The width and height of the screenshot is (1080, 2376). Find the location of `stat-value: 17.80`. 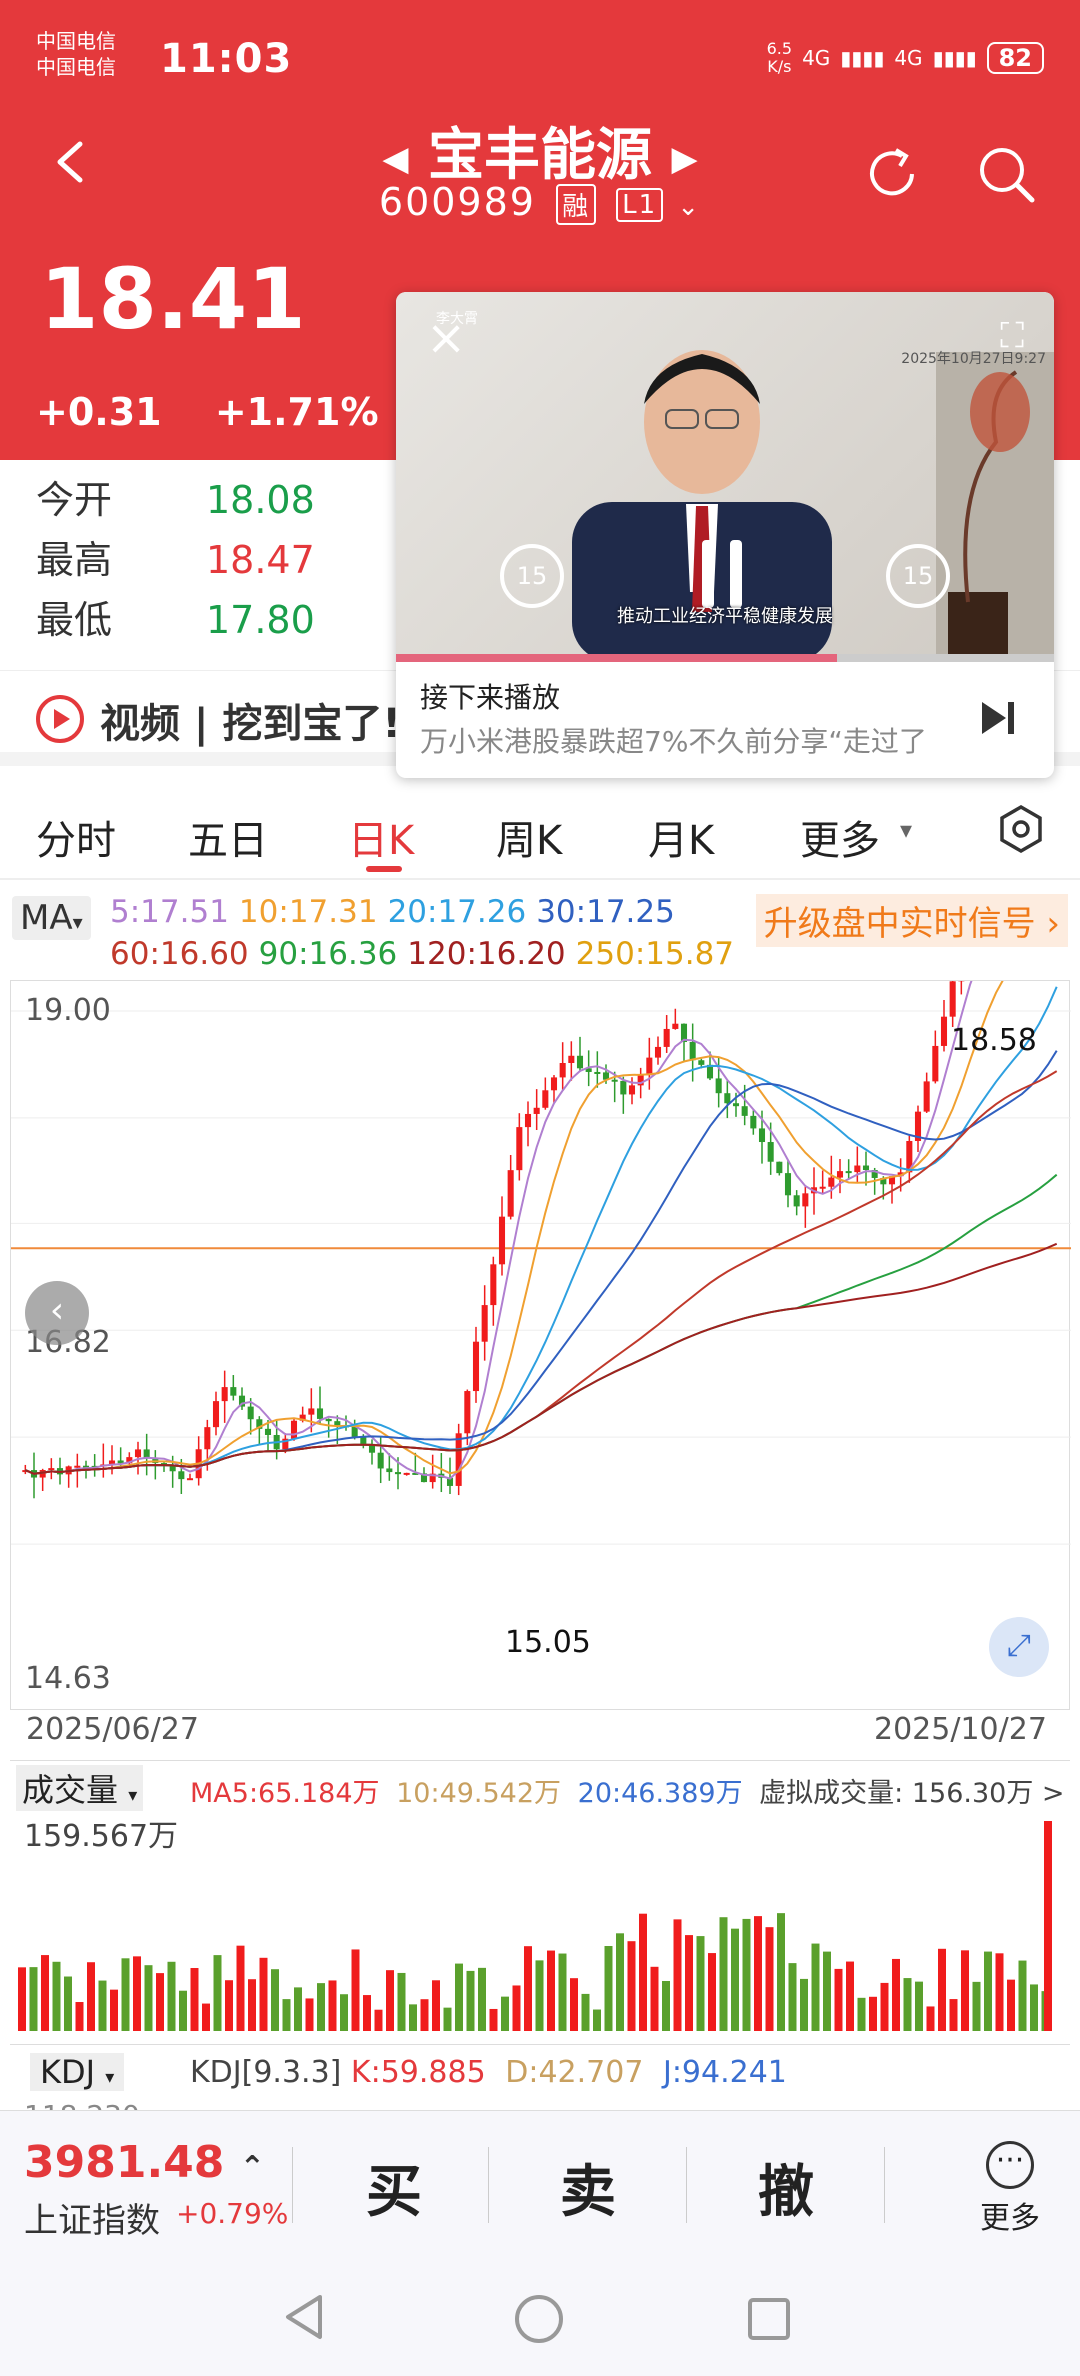

stat-value: 17.80 is located at coordinates (281, 620).